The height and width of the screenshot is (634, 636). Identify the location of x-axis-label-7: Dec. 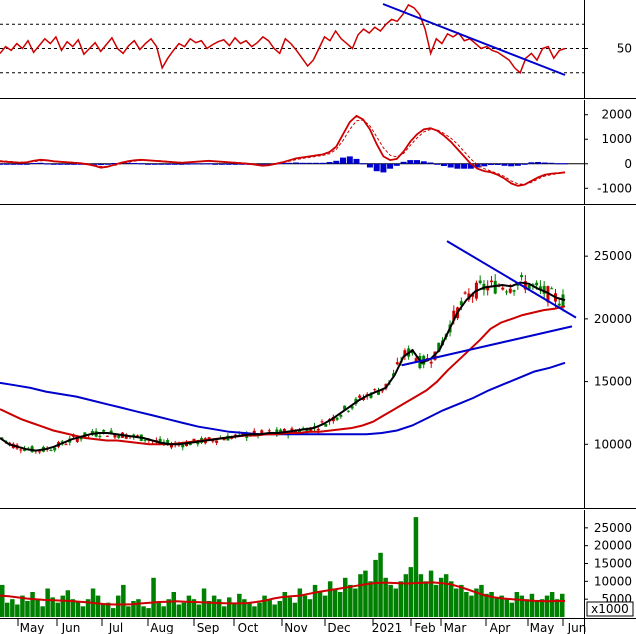
(338, 627).